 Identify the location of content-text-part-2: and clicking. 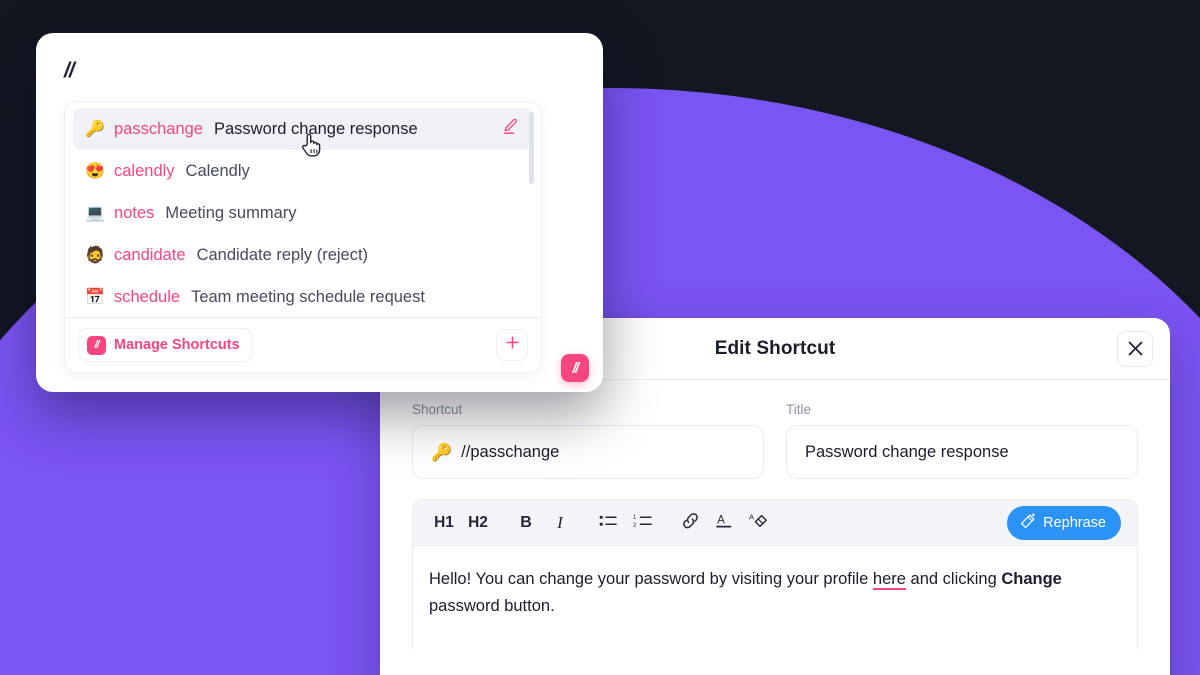
(953, 579).